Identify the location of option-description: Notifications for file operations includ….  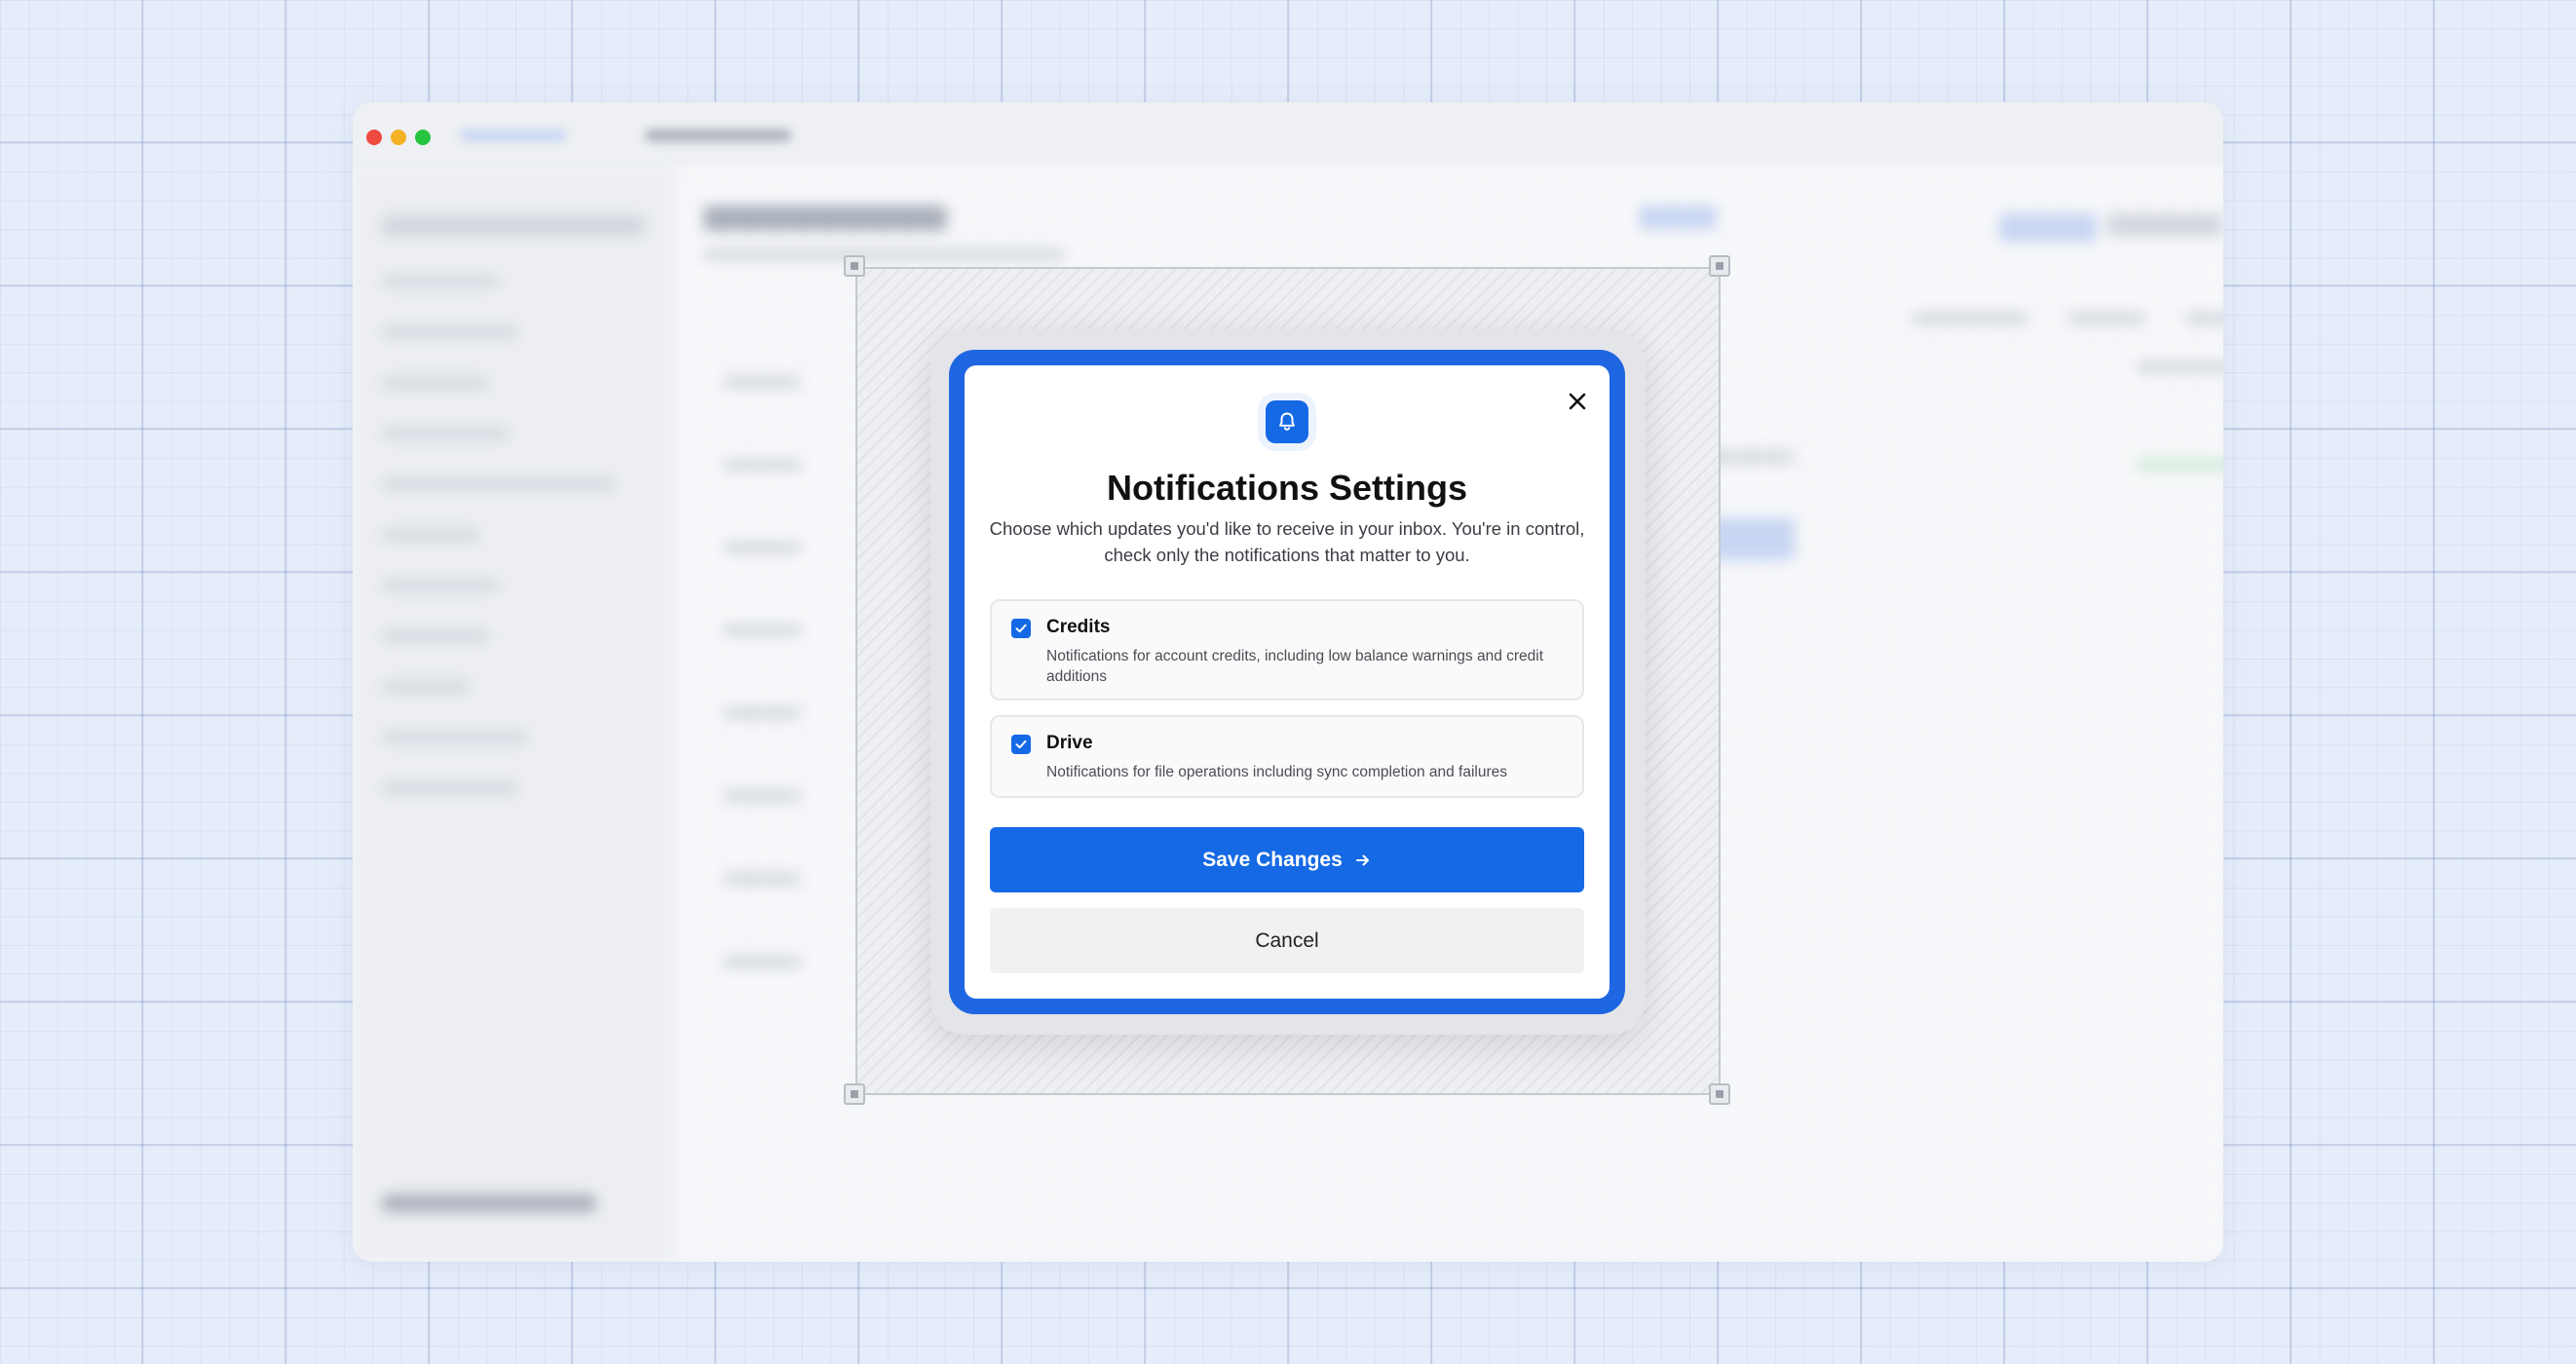
(1276, 772).